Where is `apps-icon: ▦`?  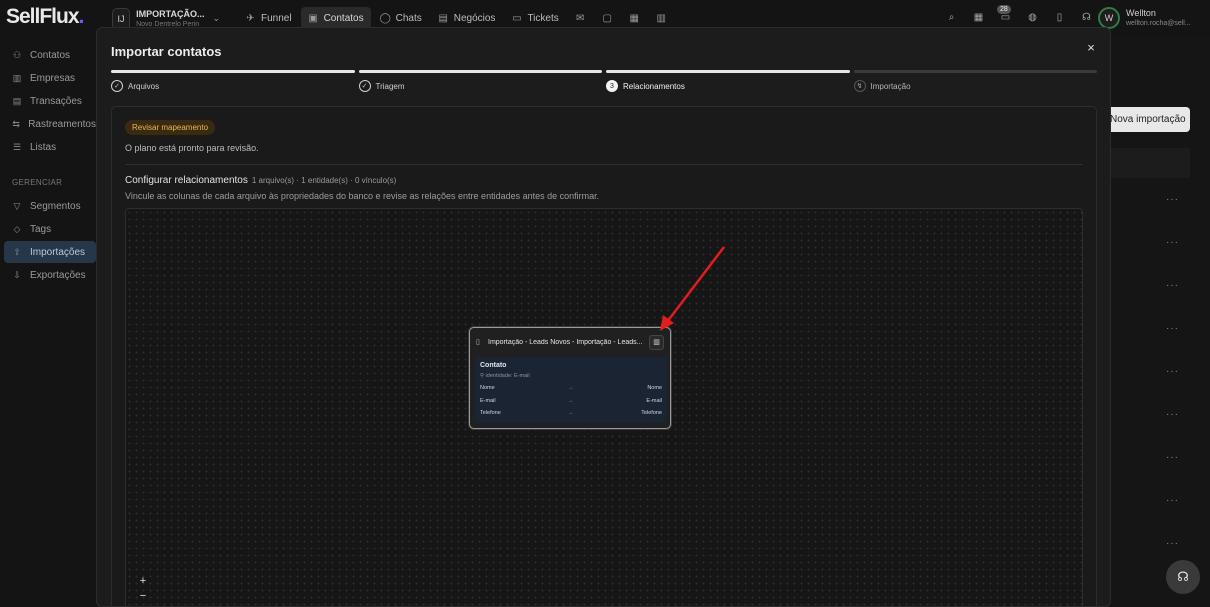
apps-icon: ▦ is located at coordinates (978, 17).